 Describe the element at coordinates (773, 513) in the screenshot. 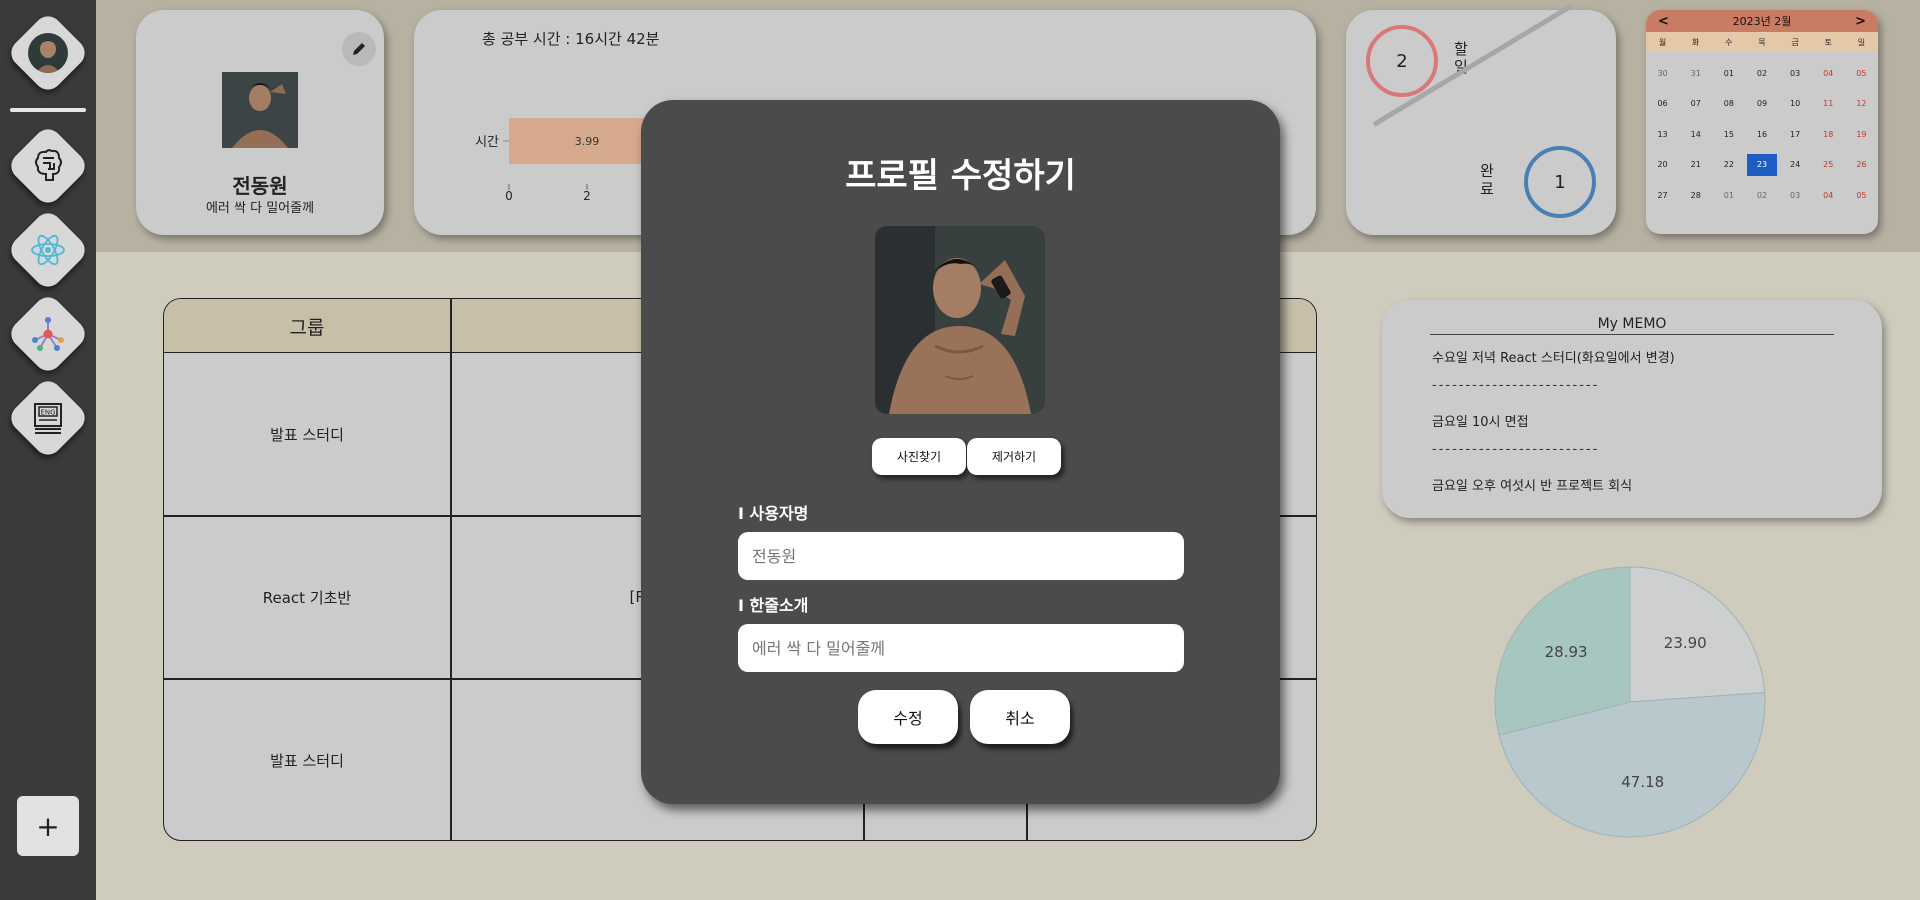

I see `username-label: I 사용자명` at that location.